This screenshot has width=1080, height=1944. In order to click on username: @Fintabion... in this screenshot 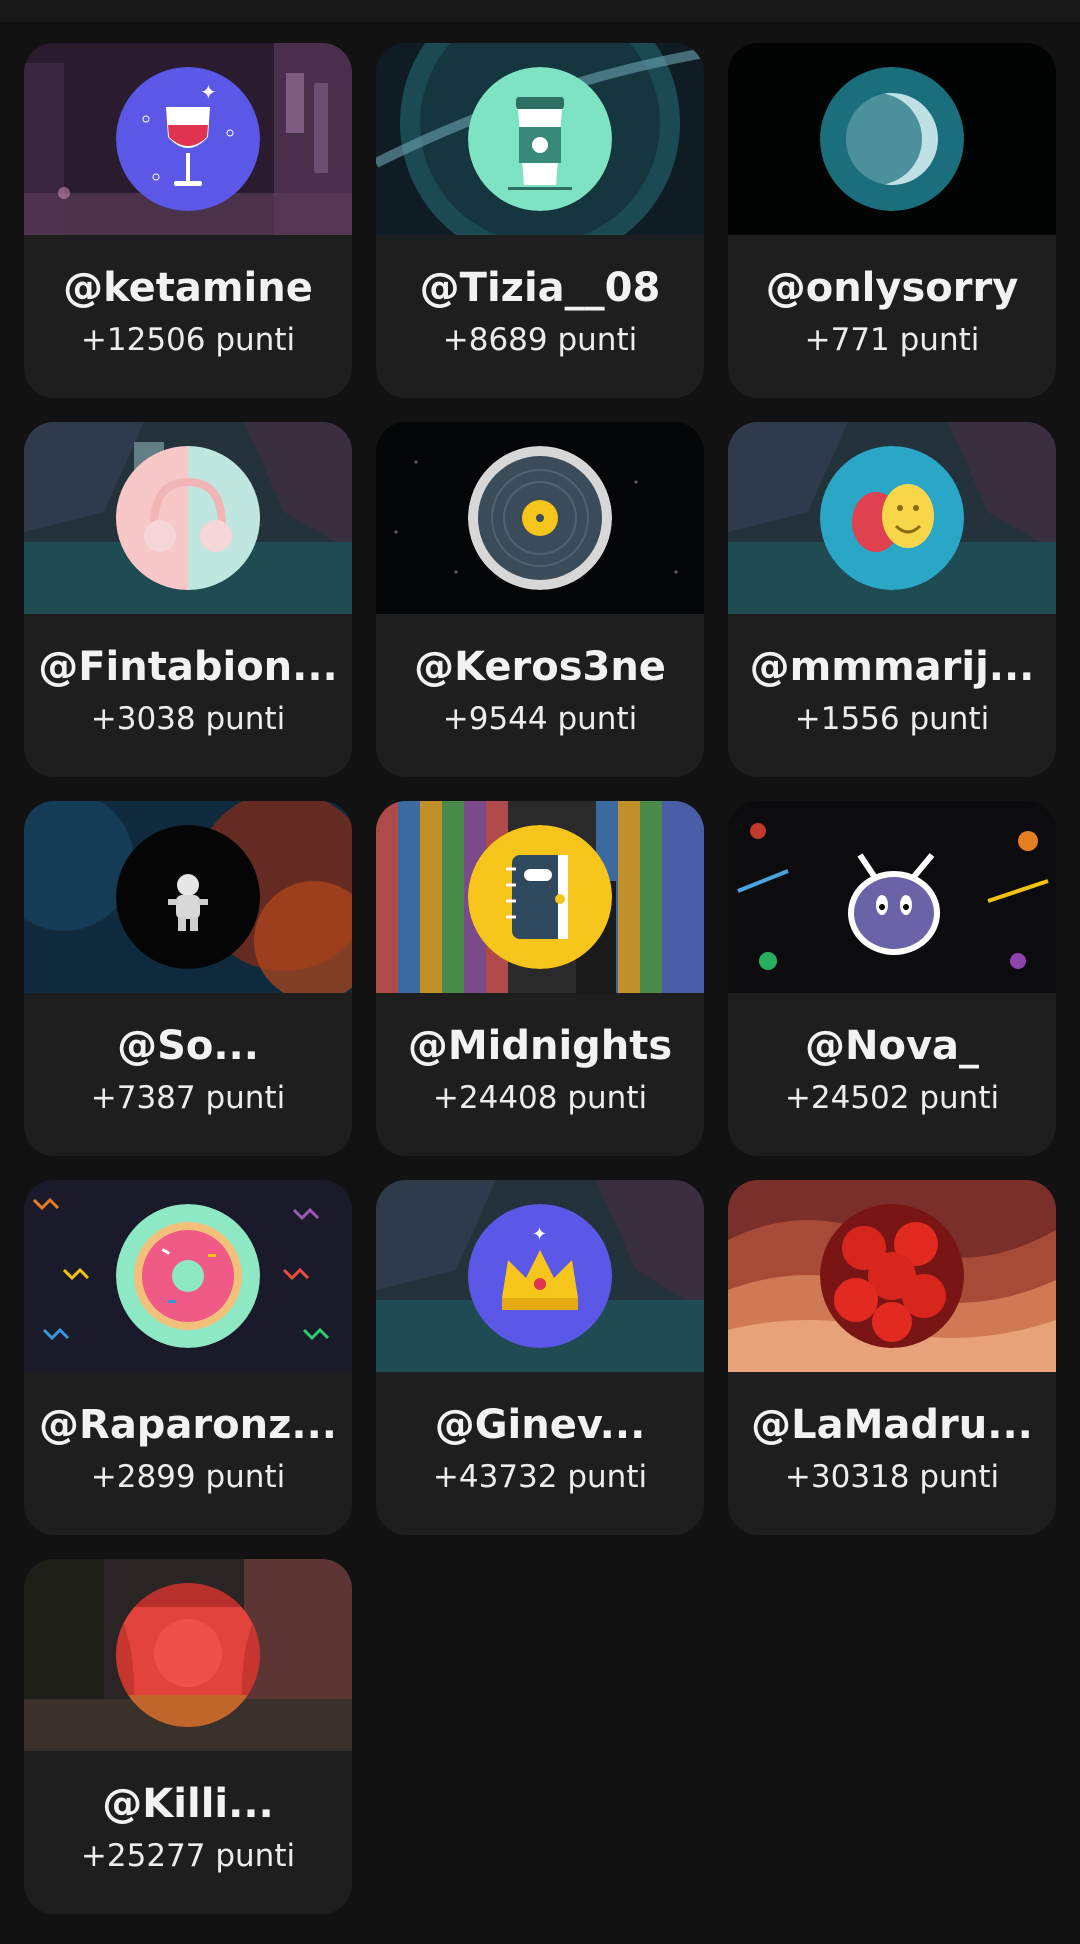, I will do `click(188, 667)`.